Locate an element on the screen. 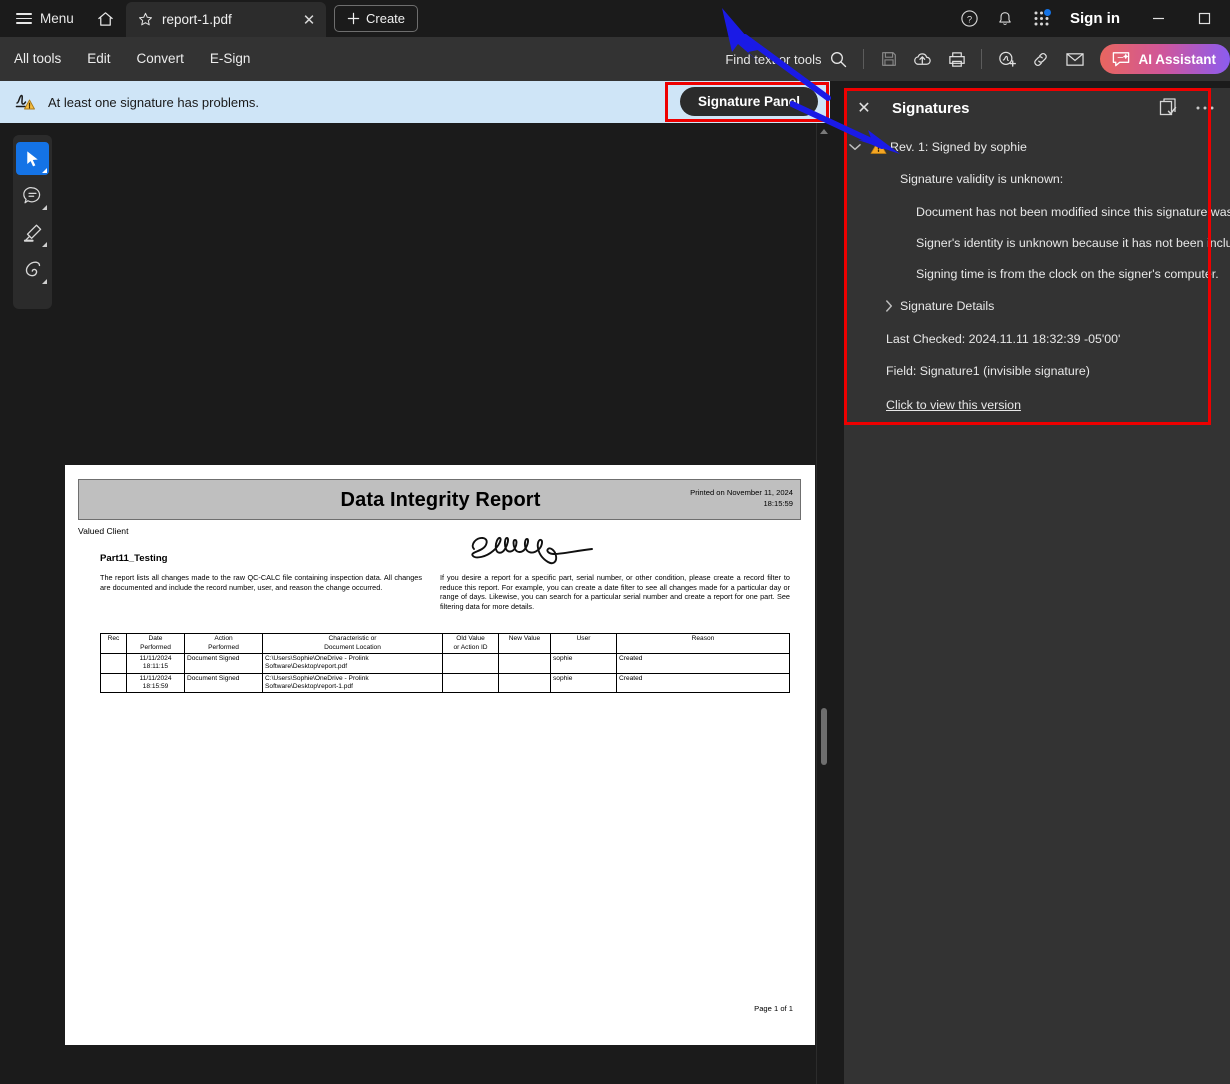  apps-button is located at coordinates (1041, 19).